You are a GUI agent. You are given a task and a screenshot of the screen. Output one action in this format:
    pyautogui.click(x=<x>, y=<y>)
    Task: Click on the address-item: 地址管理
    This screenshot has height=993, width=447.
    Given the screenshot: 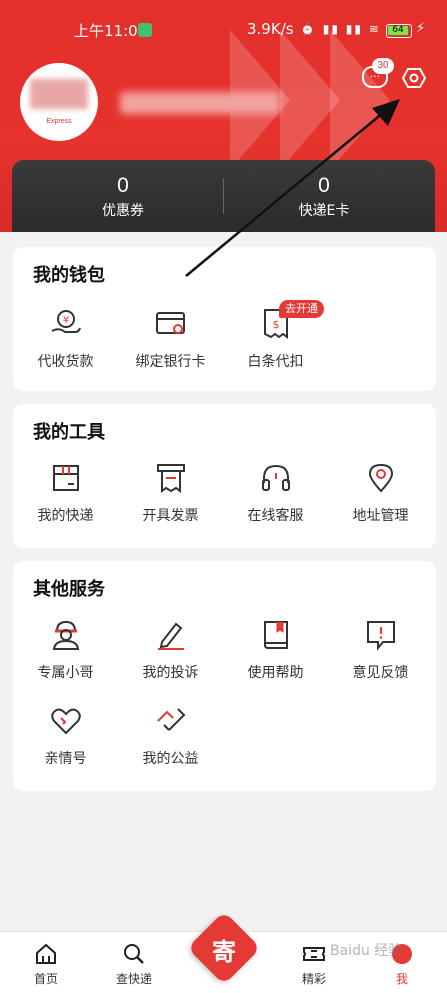 What is the action you would take?
    pyautogui.click(x=380, y=493)
    